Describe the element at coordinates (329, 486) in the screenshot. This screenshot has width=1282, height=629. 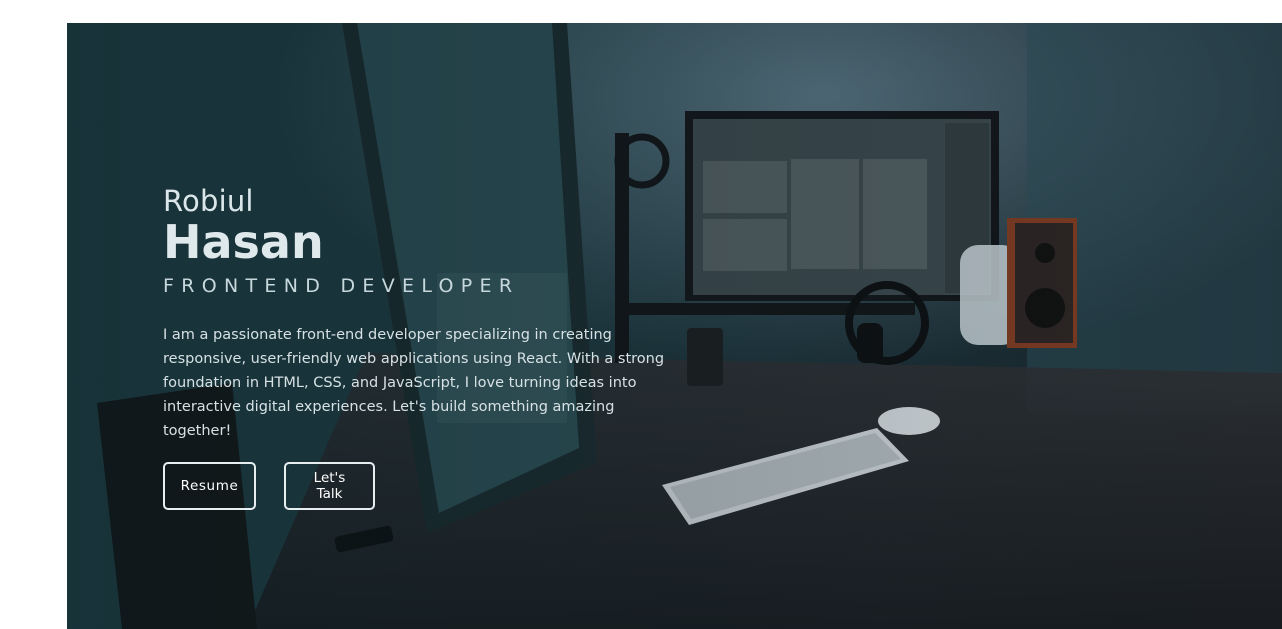
I see `lets-talk-button: Let's Talk` at that location.